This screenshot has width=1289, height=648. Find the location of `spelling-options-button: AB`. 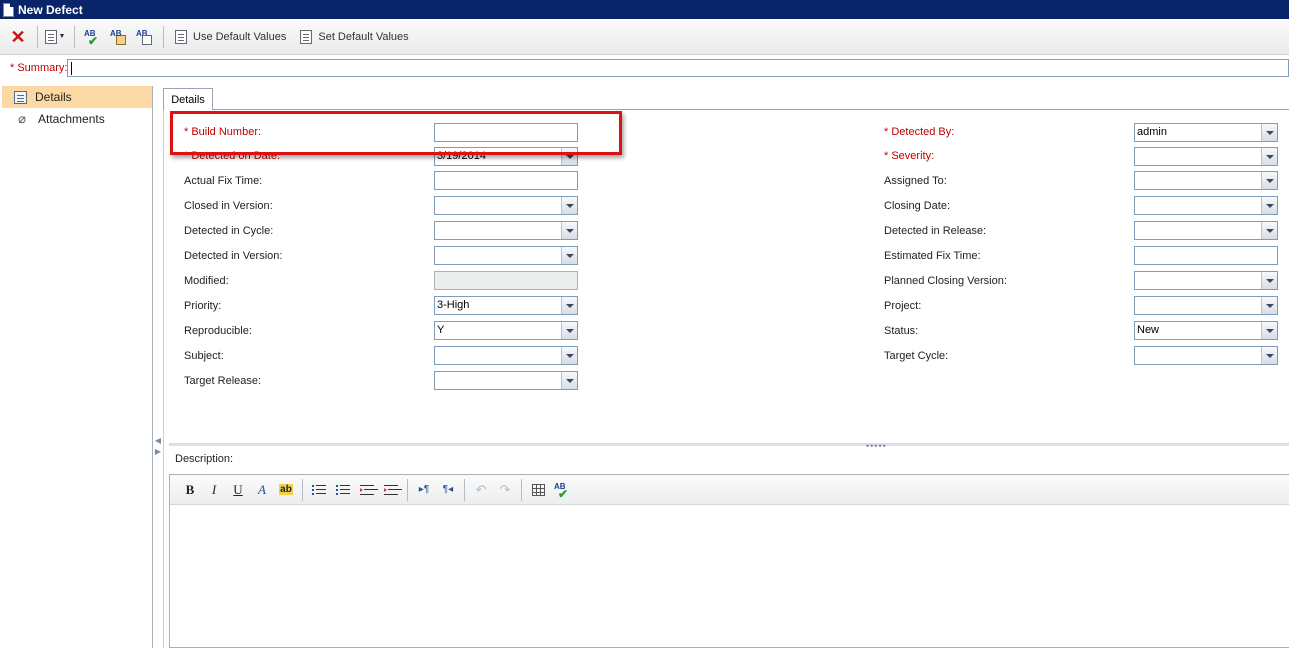

spelling-options-button: AB is located at coordinates (144, 37).